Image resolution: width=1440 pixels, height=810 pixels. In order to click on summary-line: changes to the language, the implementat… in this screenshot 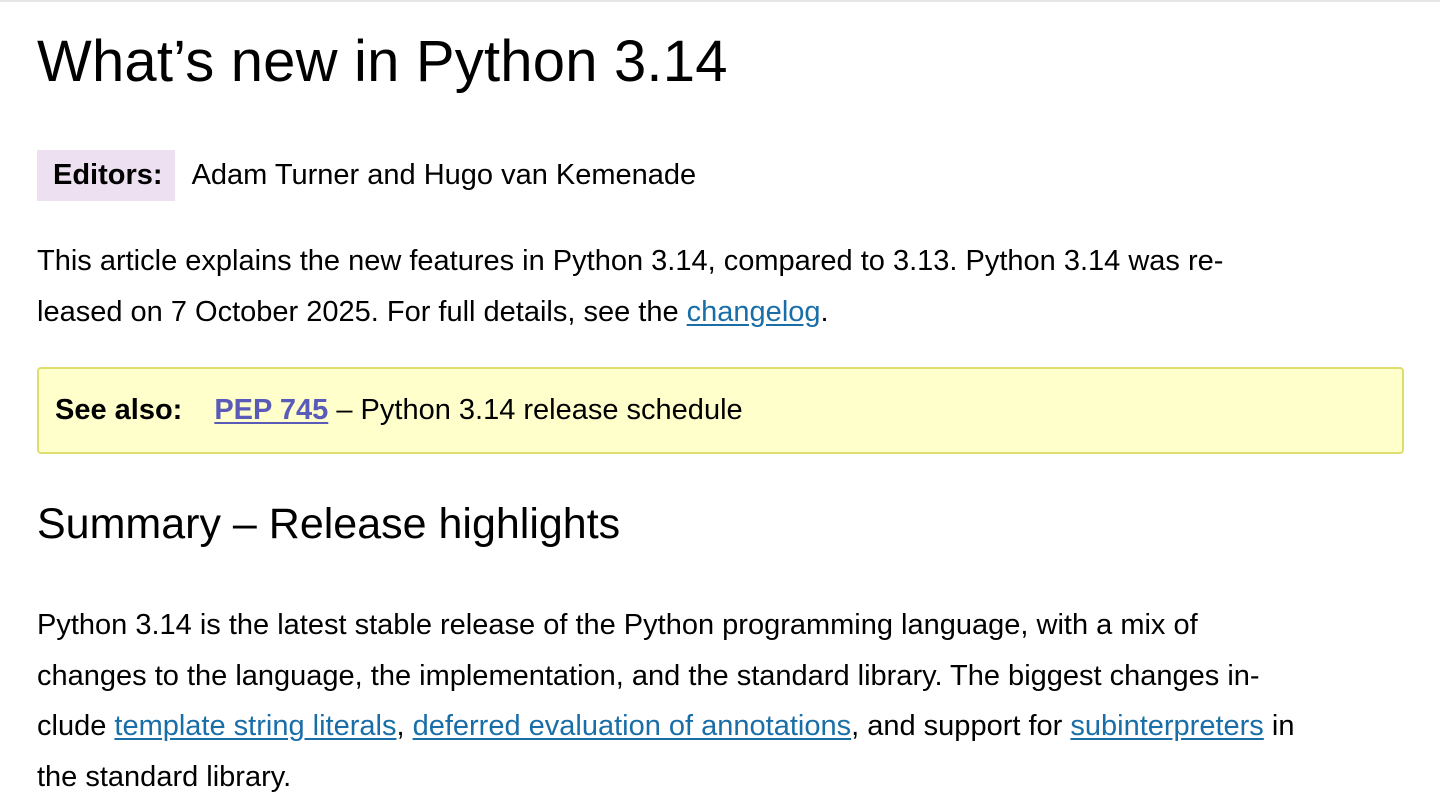, I will do `click(648, 675)`.